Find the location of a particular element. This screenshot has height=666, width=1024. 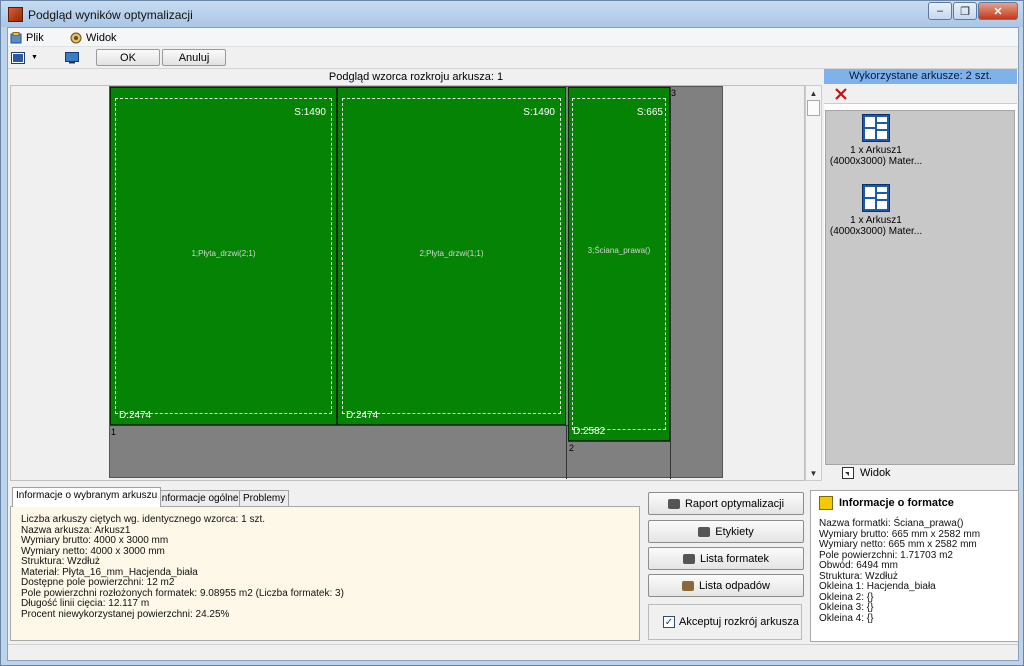

sheet-info-line: Struktura: Wzdłuż is located at coordinates (60, 561).